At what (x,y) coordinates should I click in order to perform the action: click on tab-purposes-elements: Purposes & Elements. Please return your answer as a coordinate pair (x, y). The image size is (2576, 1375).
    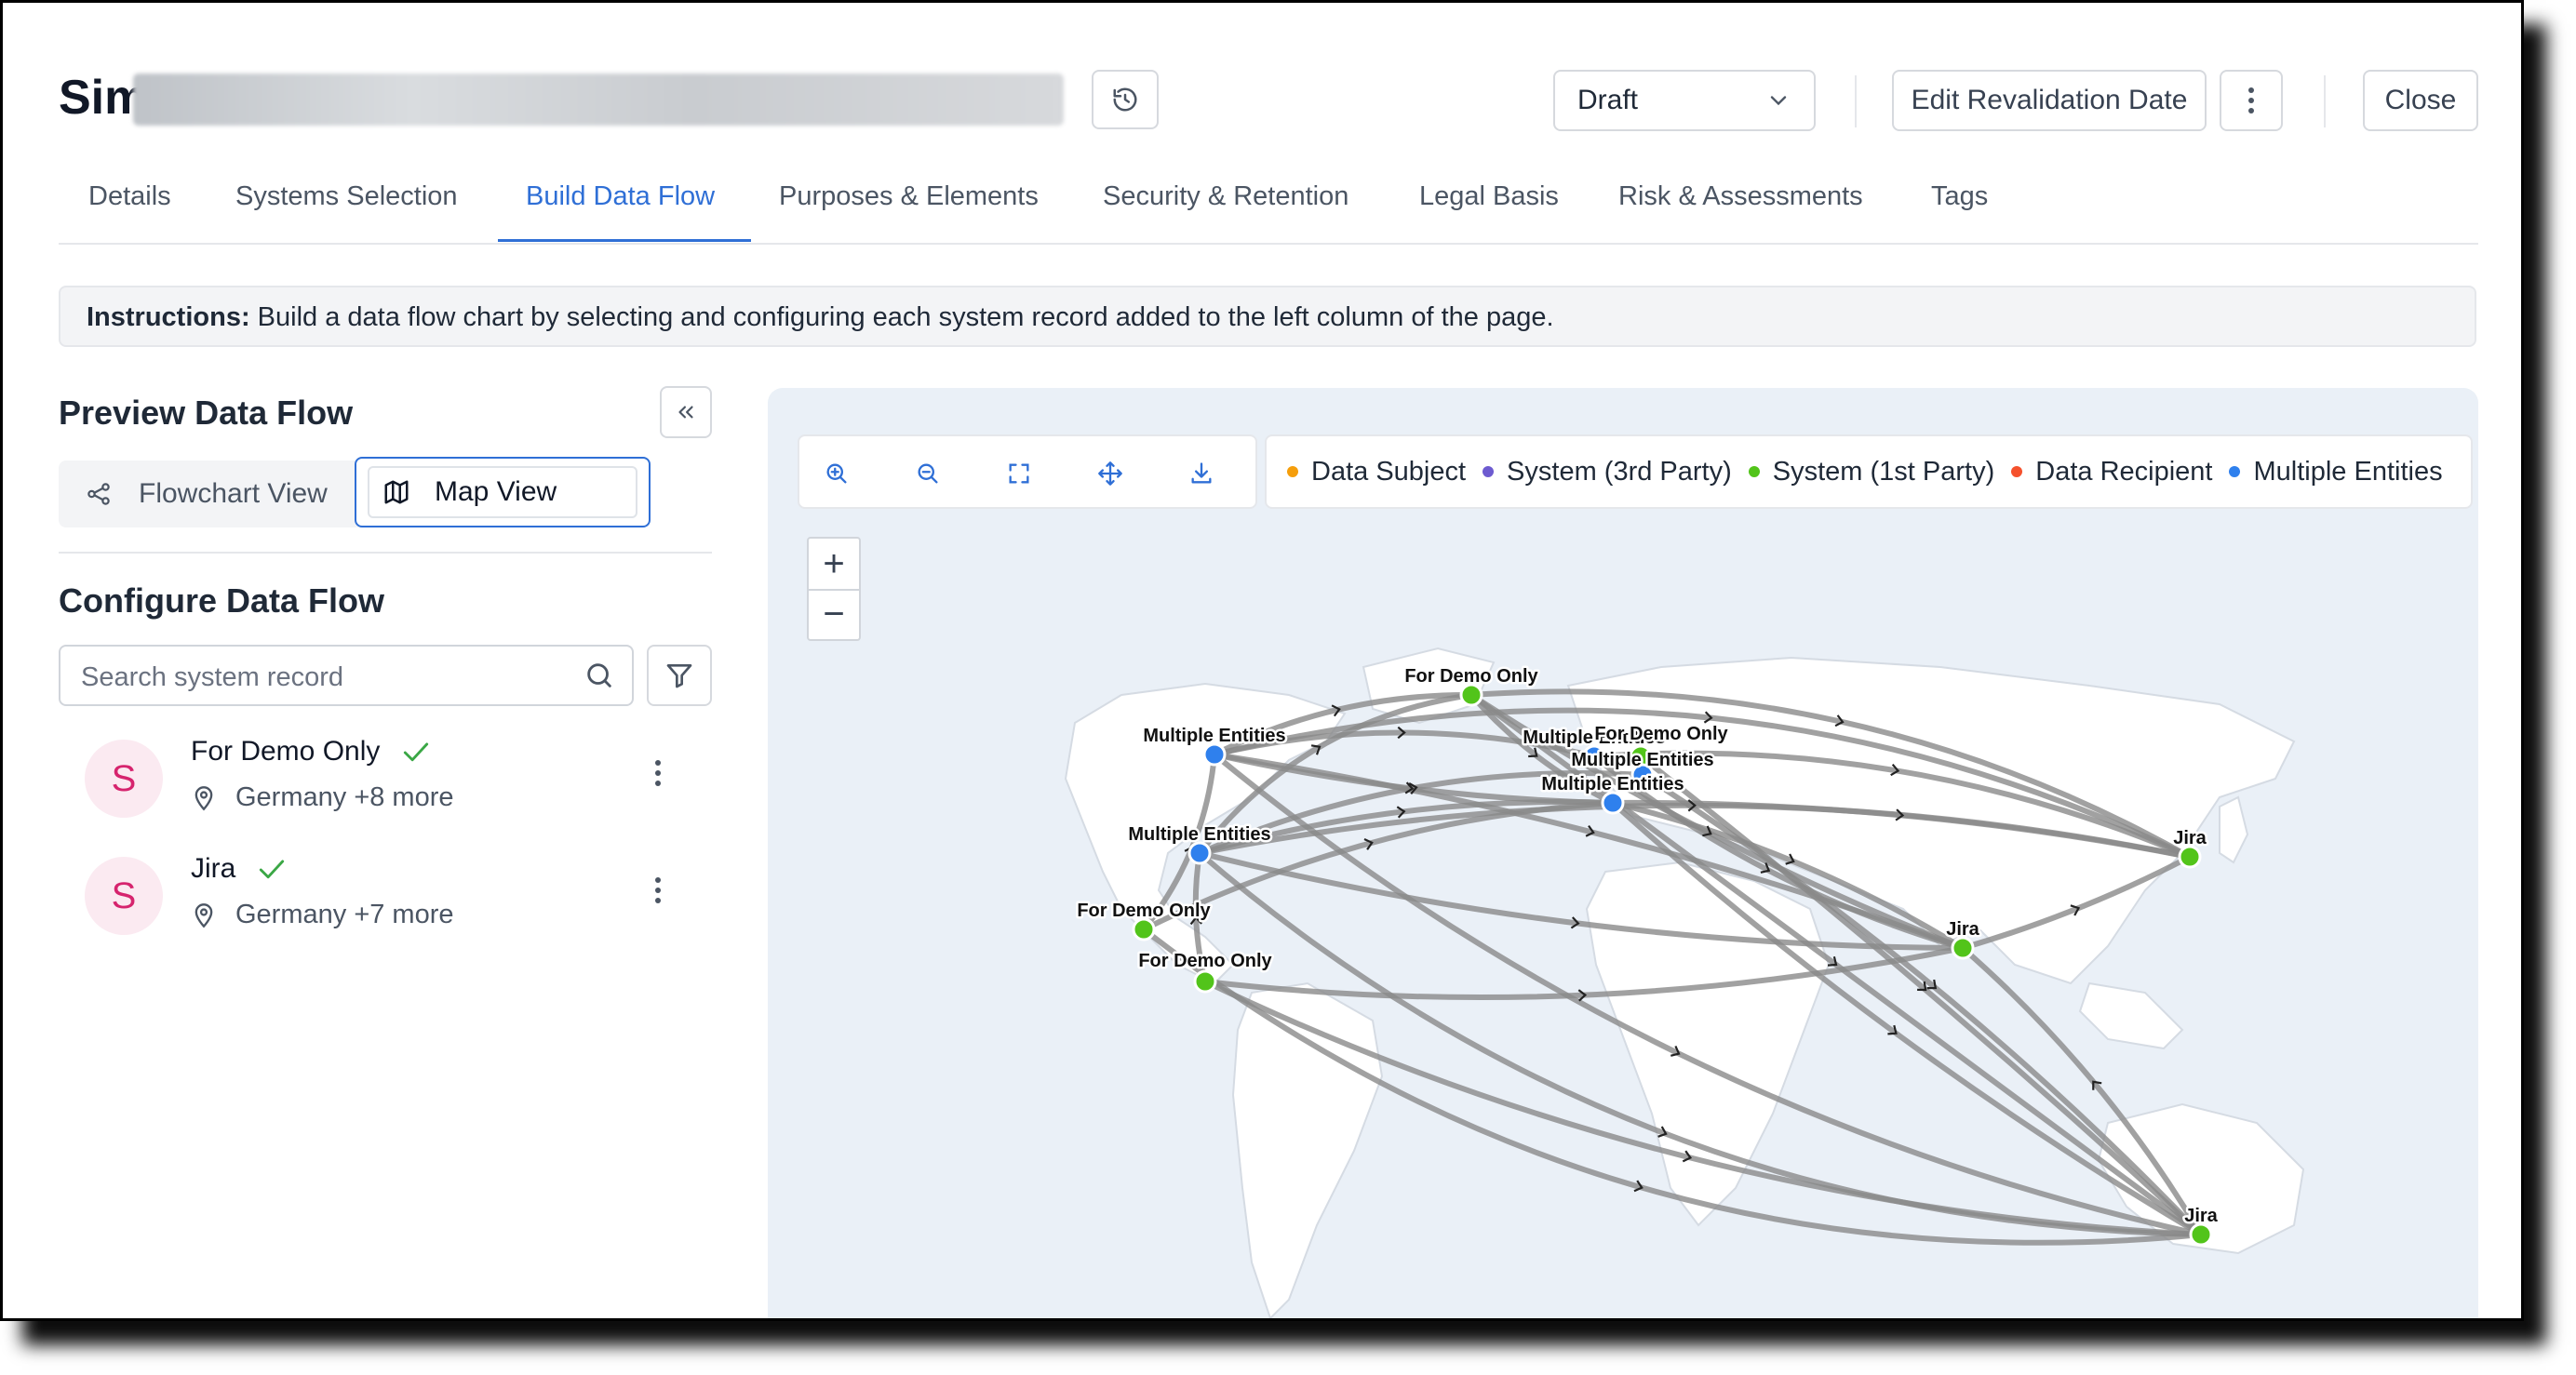
    Looking at the image, I should click on (909, 196).